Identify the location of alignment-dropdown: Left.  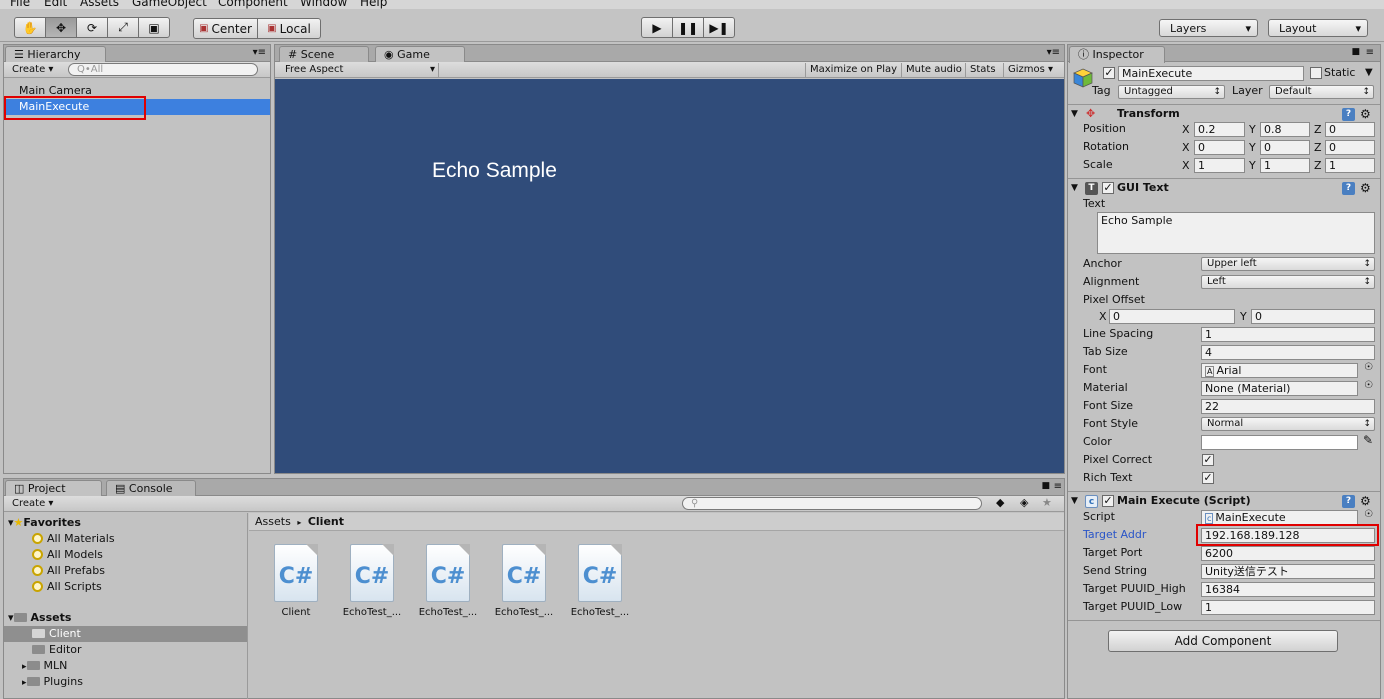
(1288, 282).